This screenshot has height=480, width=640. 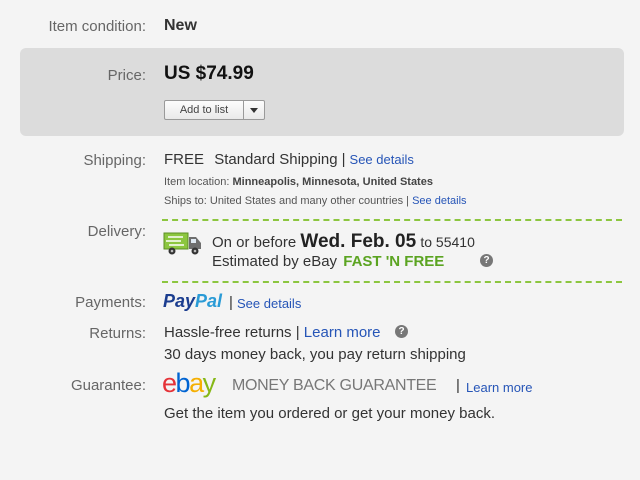 What do you see at coordinates (116, 231) in the screenshot?
I see `delivery-label: Delivery:` at bounding box center [116, 231].